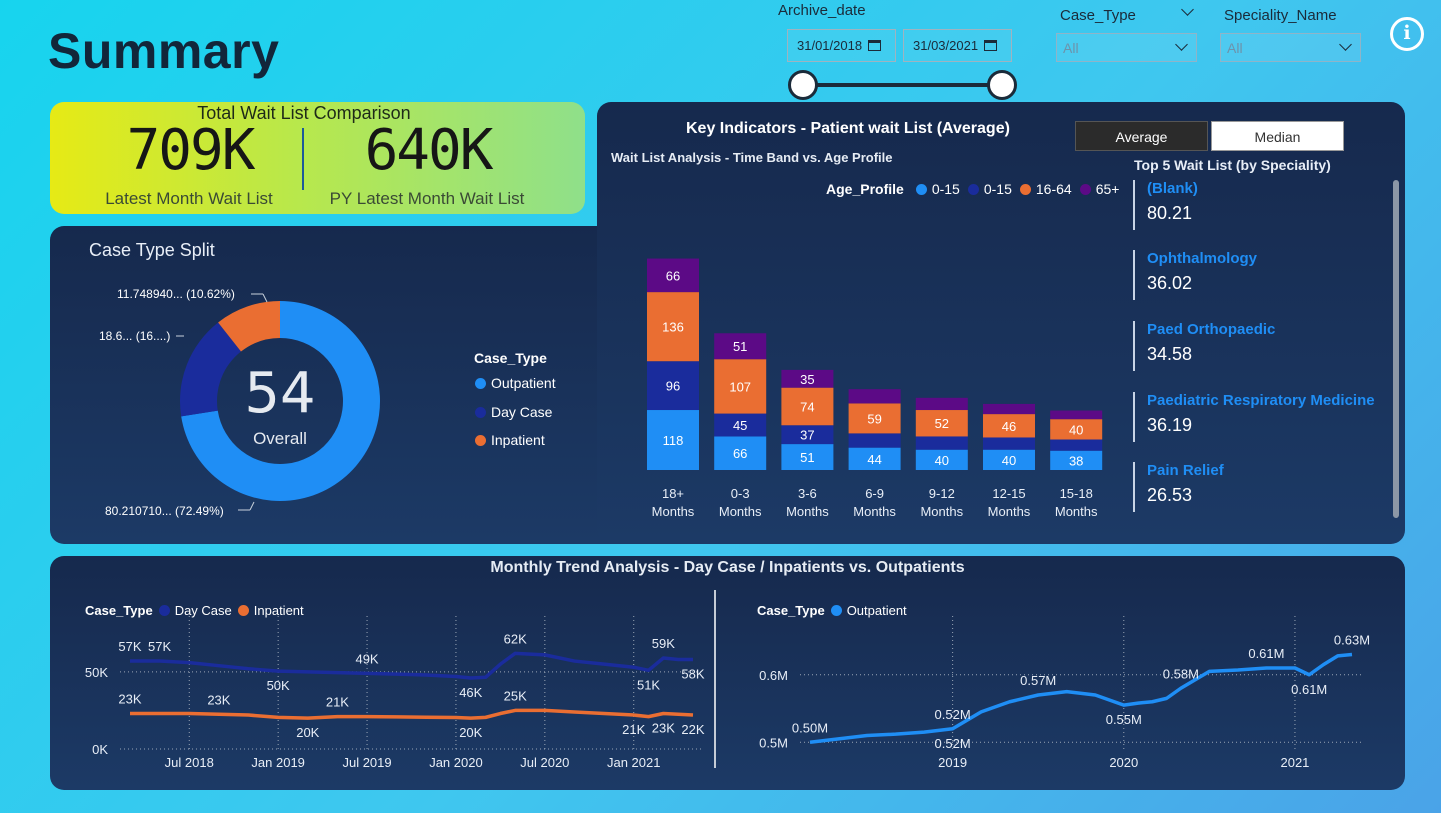 Image resolution: width=1441 pixels, height=813 pixels. Describe the element at coordinates (366, 658) in the screenshot. I see `line-data-label: 49K` at that location.